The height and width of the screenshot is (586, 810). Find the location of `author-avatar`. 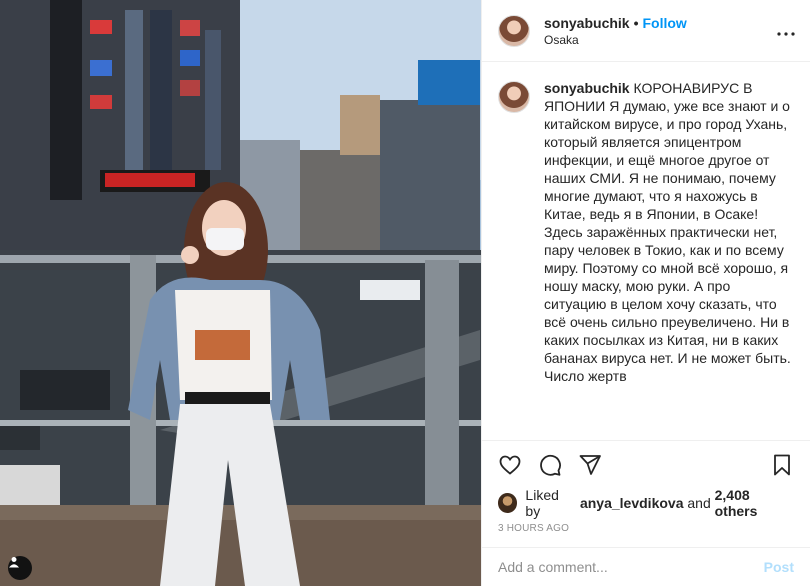

author-avatar is located at coordinates (514, 30).